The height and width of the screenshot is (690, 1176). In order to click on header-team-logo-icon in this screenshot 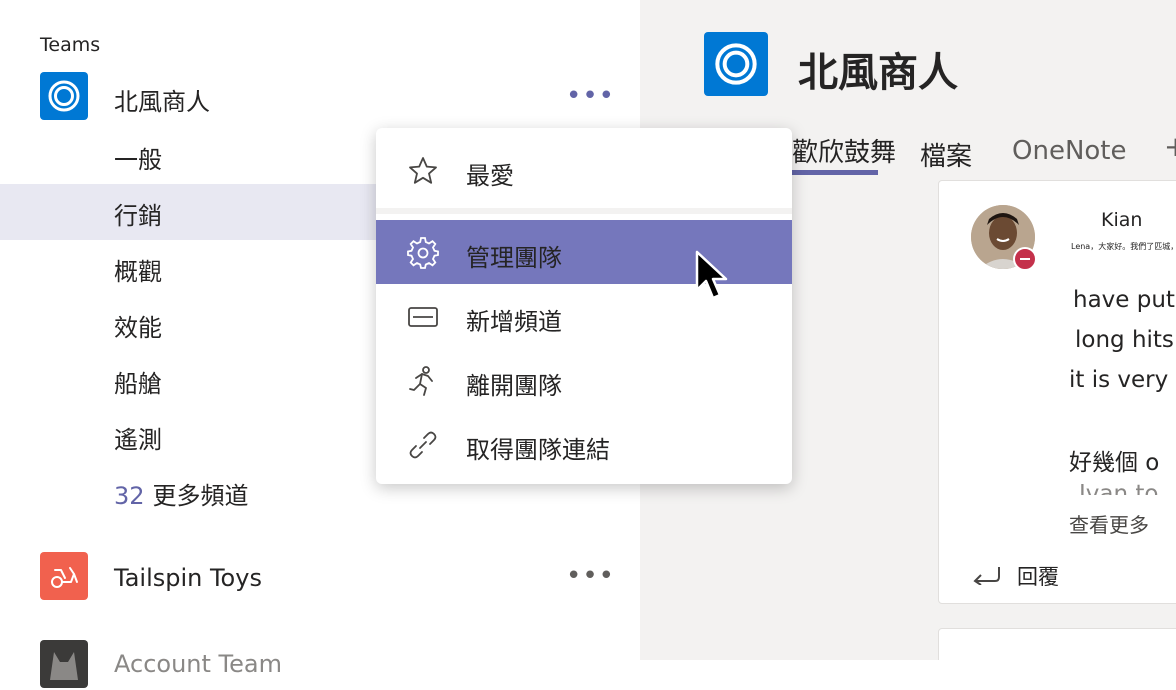, I will do `click(736, 64)`.